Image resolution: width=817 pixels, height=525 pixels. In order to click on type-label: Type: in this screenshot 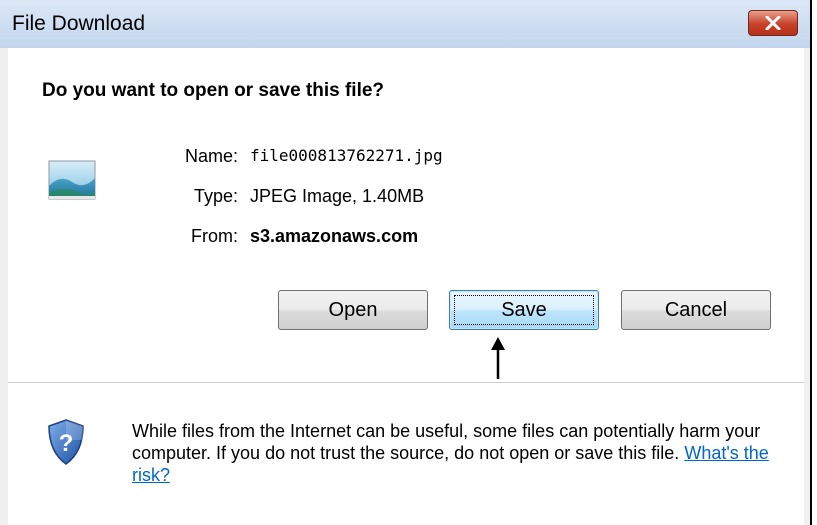, I will do `click(215, 196)`.